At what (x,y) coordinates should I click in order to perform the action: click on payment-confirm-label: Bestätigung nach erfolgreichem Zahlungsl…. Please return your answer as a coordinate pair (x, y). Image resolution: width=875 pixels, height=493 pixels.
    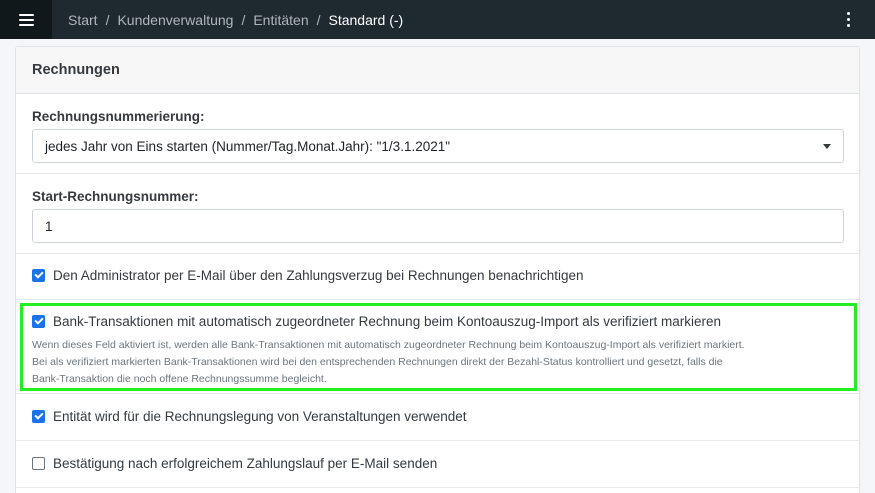
    Looking at the image, I should click on (245, 463).